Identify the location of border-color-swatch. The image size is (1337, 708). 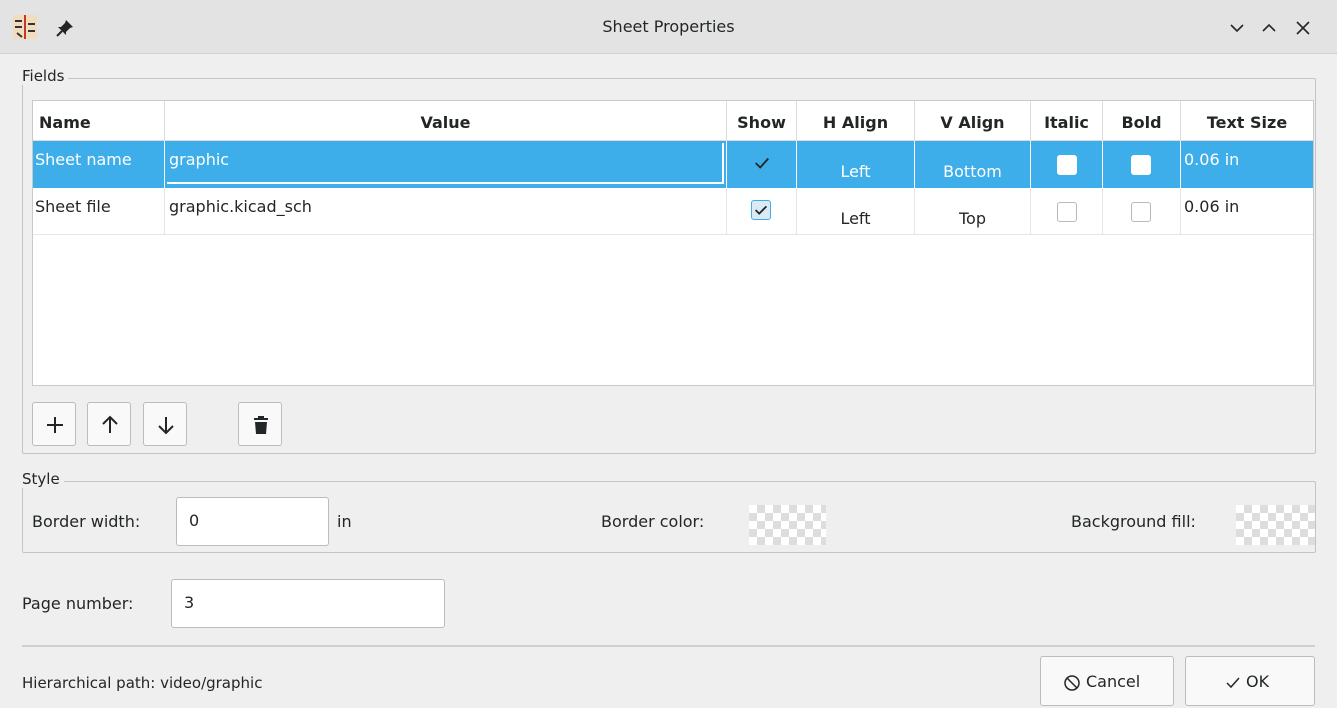
(787, 525).